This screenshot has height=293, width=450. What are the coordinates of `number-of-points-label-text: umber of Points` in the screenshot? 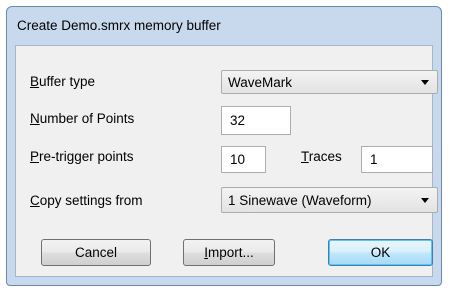 It's located at (87, 118).